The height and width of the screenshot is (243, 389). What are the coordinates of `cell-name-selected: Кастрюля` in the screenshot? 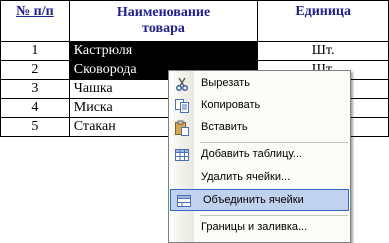 It's located at (163, 51).